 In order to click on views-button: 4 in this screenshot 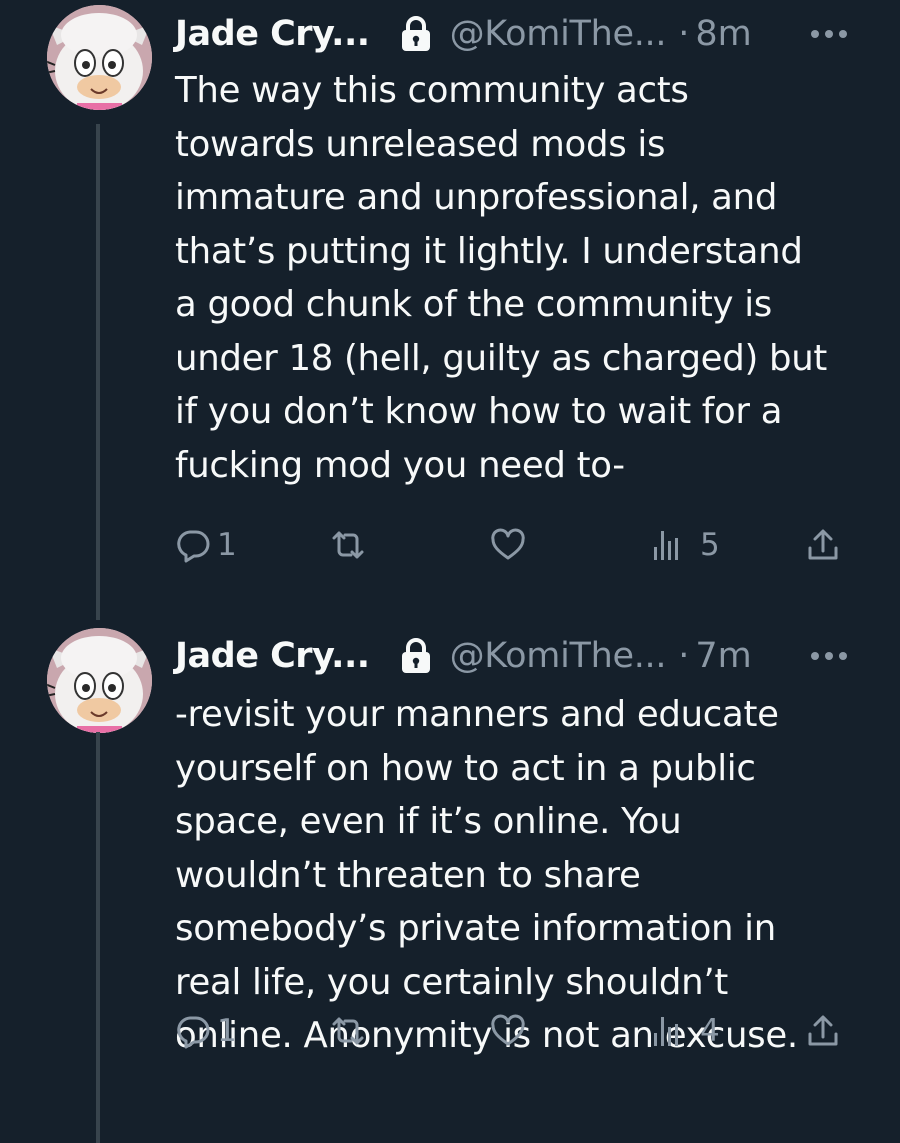, I will do `click(685, 1031)`.